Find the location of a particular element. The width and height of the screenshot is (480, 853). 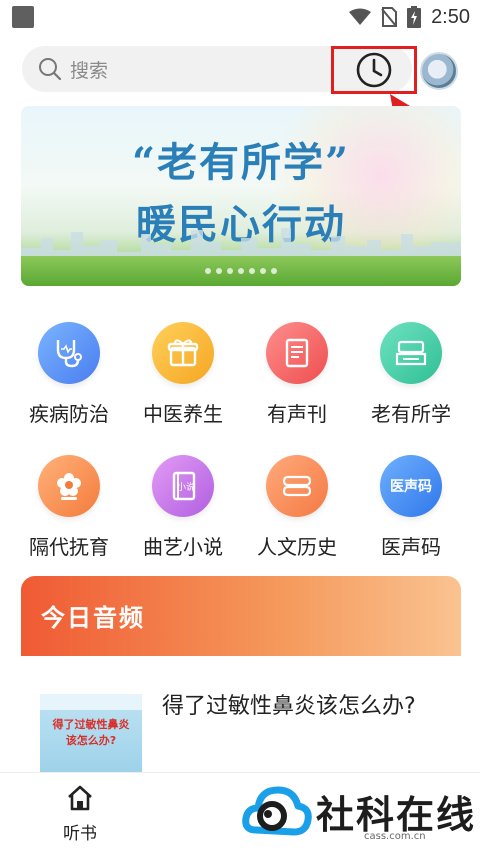

app-notification-icon is located at coordinates (23, 17).